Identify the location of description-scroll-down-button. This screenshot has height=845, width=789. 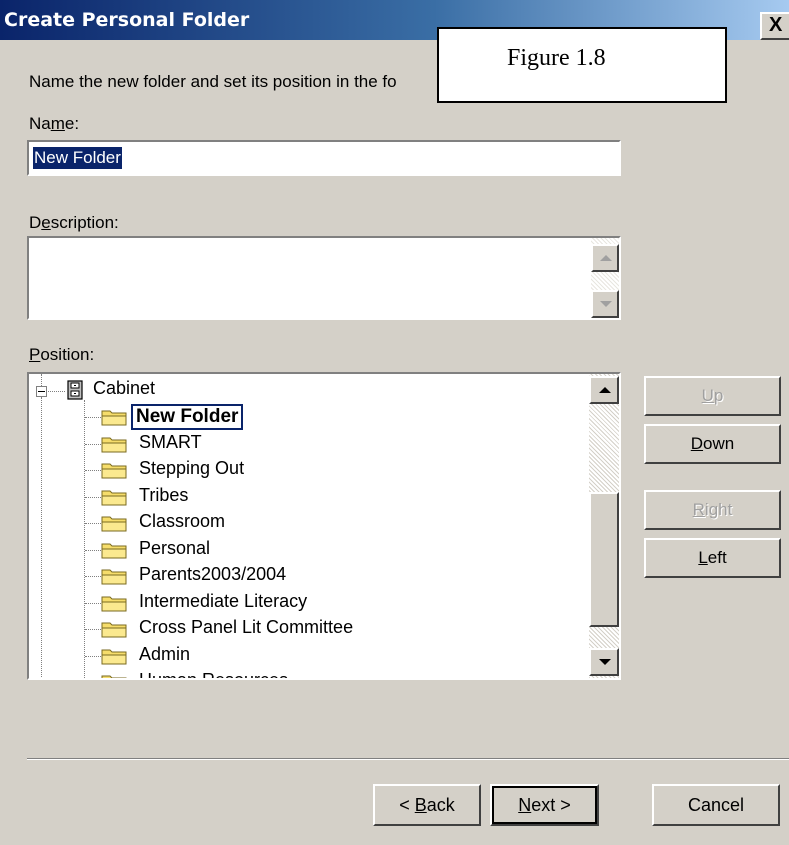
(605, 304).